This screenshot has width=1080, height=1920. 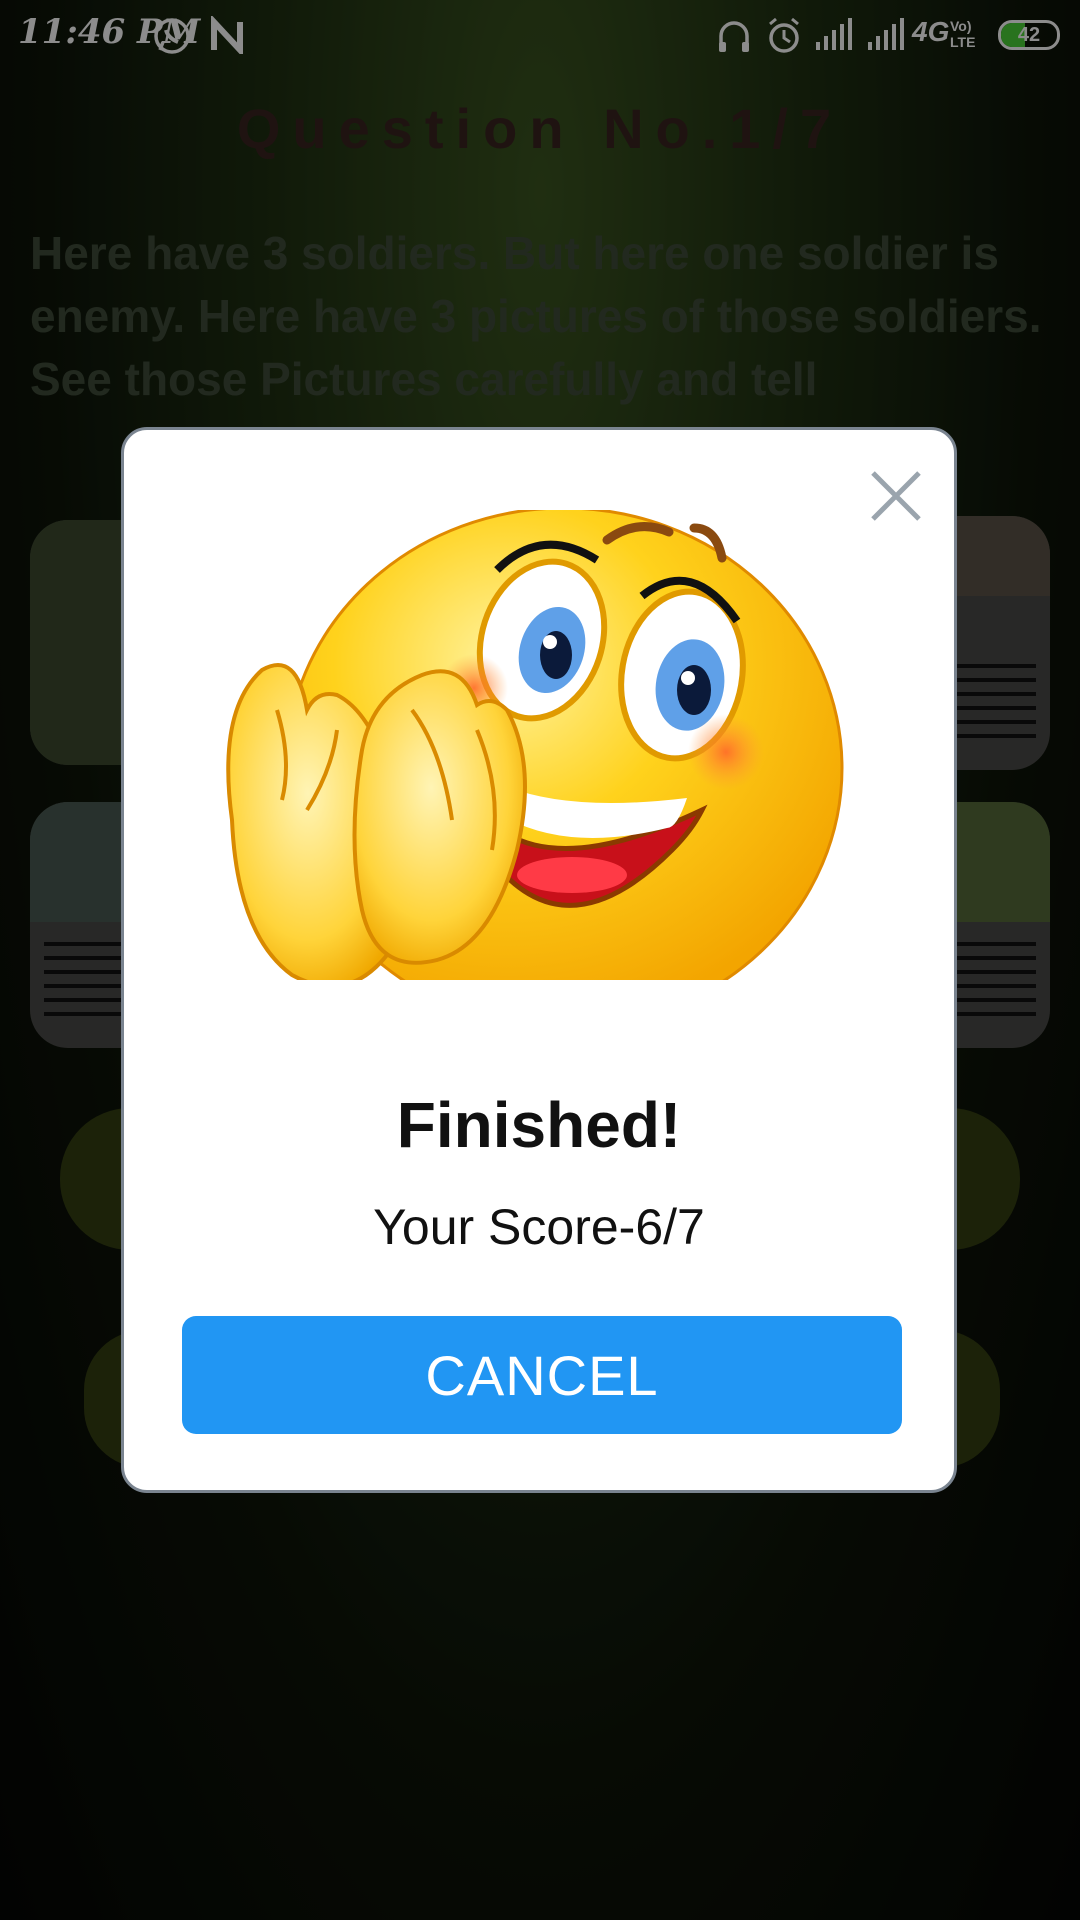 What do you see at coordinates (539, 1125) in the screenshot?
I see `dialog-title: Finished!` at bounding box center [539, 1125].